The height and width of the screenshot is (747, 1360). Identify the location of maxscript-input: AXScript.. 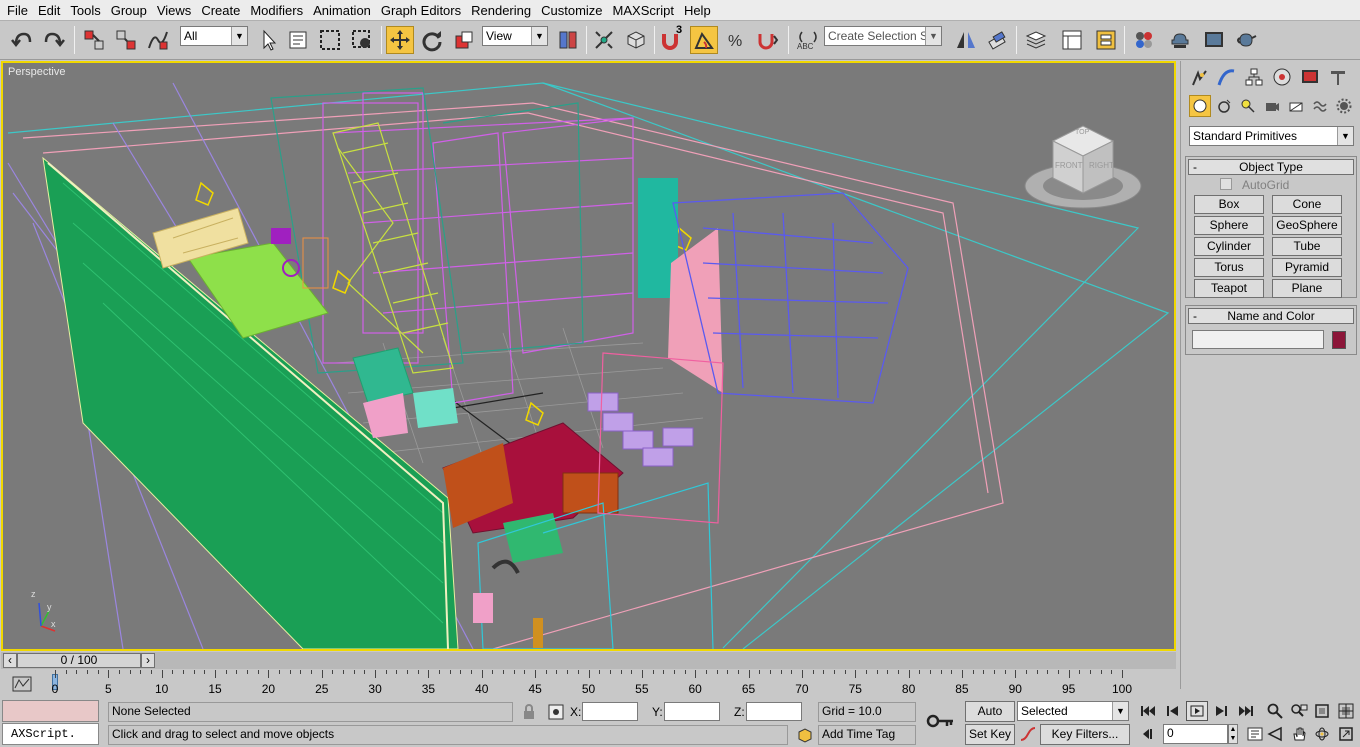
(50, 734).